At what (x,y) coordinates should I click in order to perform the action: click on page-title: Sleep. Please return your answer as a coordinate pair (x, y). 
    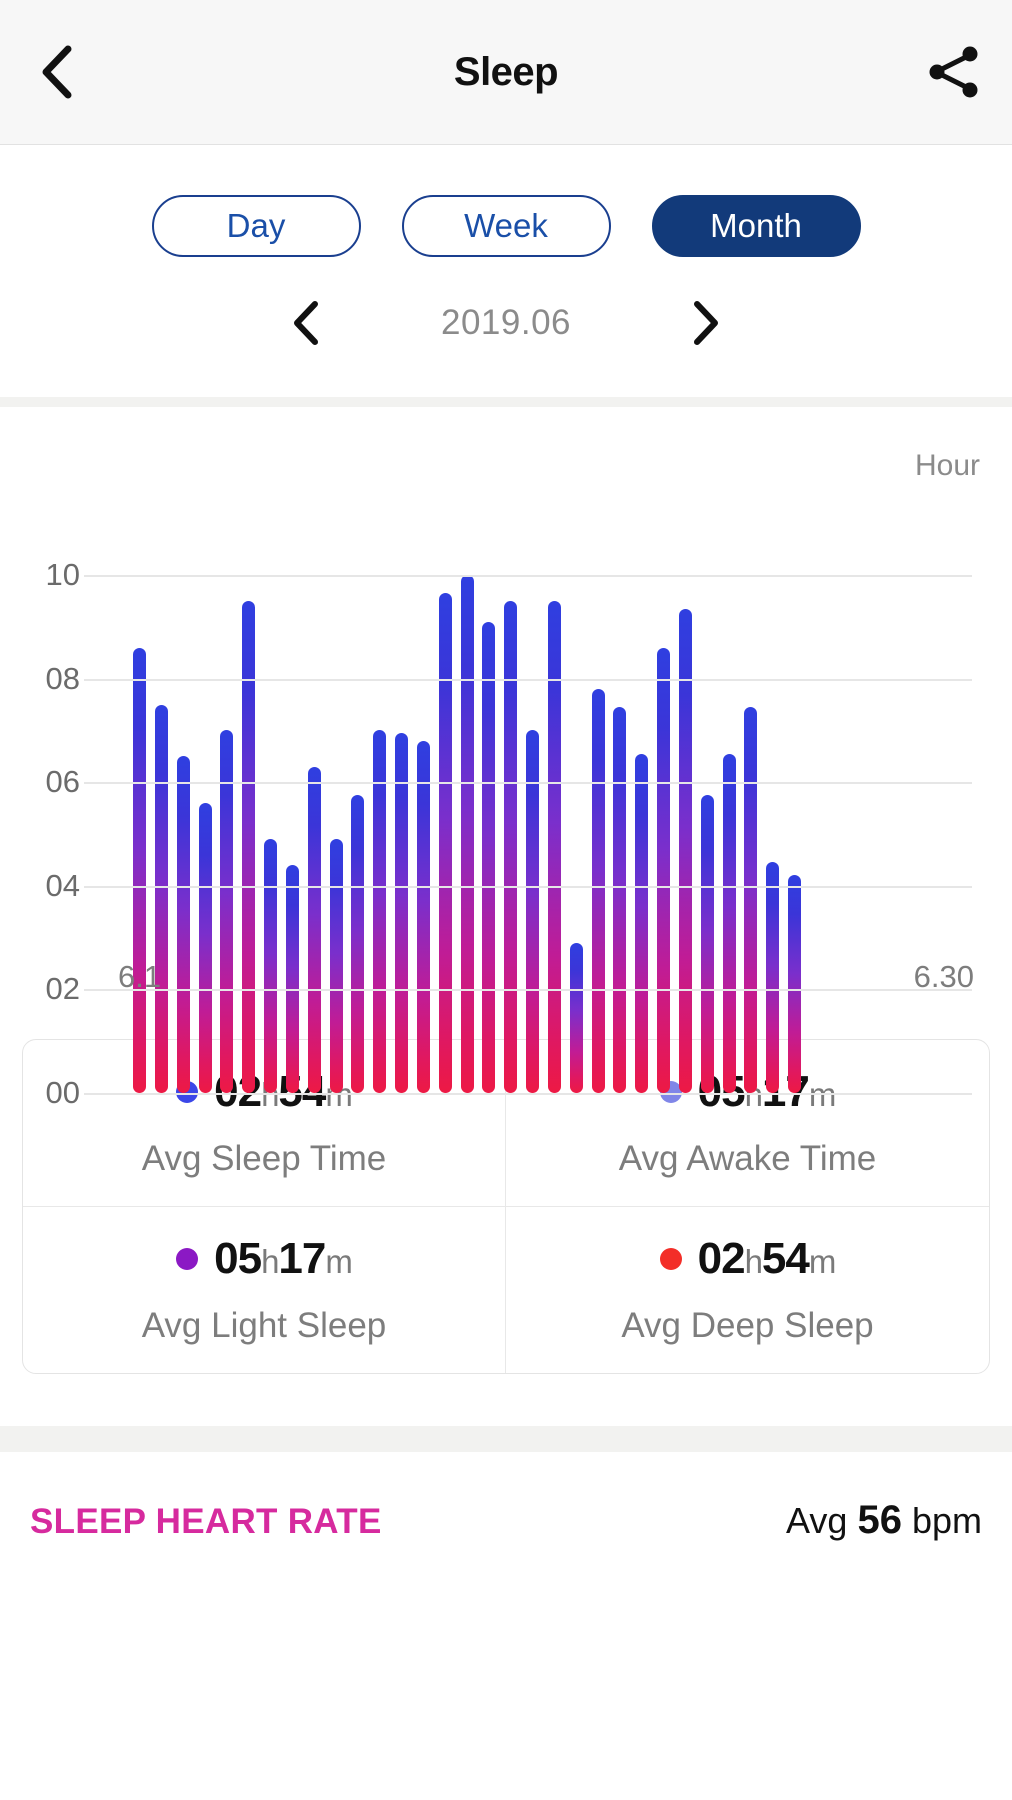
    Looking at the image, I should click on (506, 71).